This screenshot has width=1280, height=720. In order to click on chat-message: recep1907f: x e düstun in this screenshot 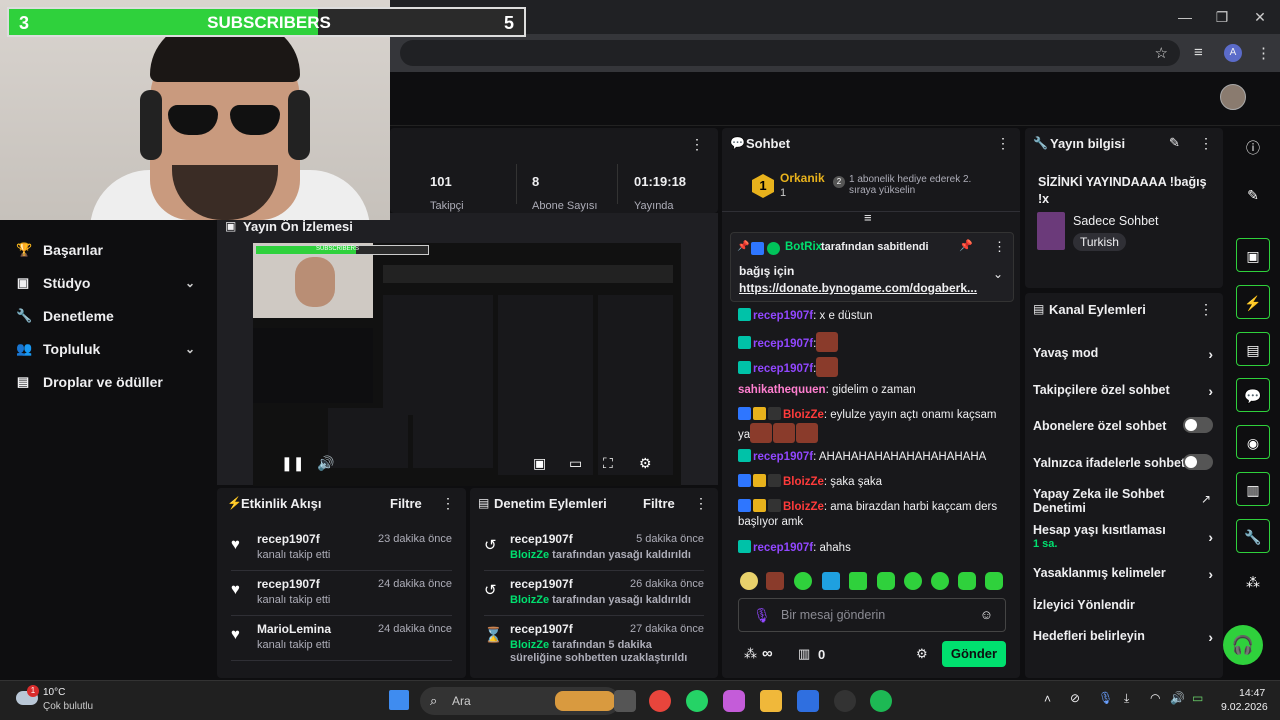, I will do `click(874, 316)`.